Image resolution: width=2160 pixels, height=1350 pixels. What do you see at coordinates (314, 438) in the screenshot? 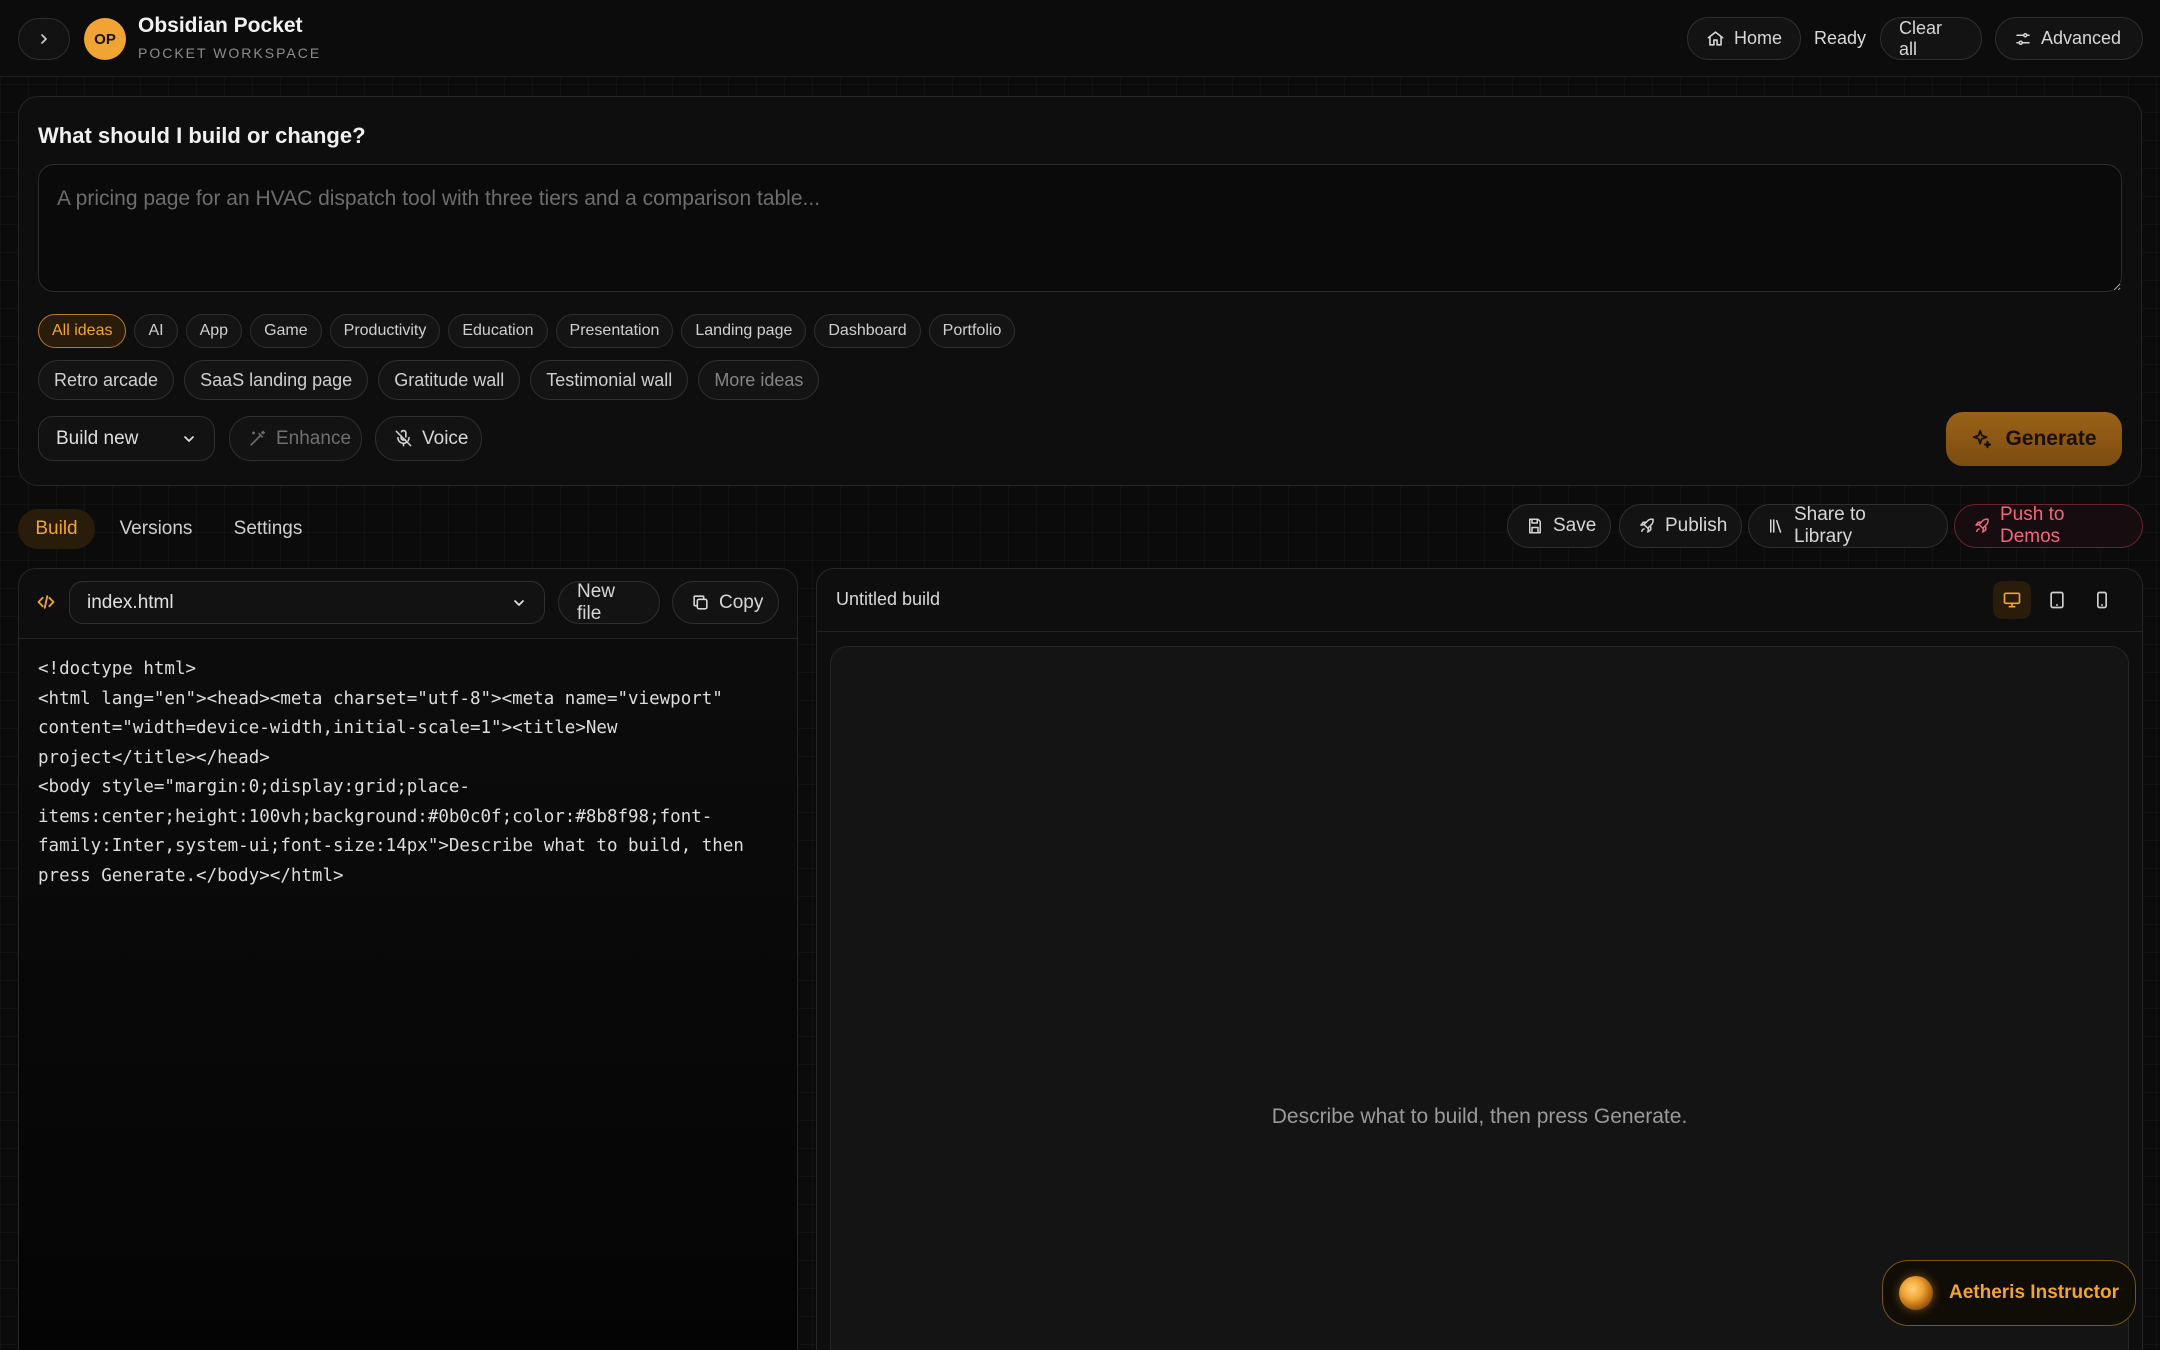
I see `enhance-label: Enhance` at bounding box center [314, 438].